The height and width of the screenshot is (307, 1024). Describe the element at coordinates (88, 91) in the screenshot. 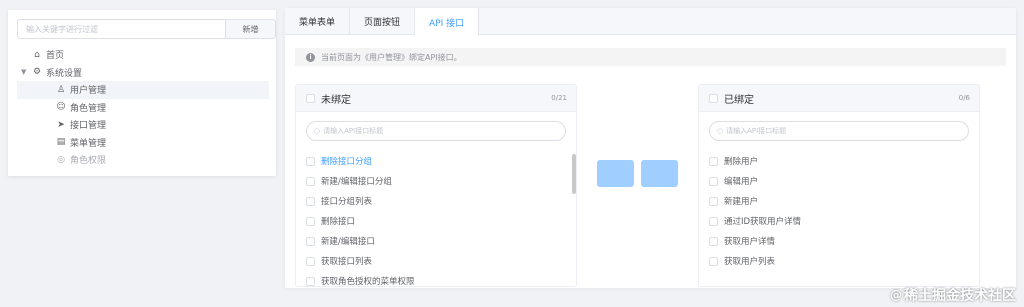

I see `tree-node-label: 用户管理` at that location.